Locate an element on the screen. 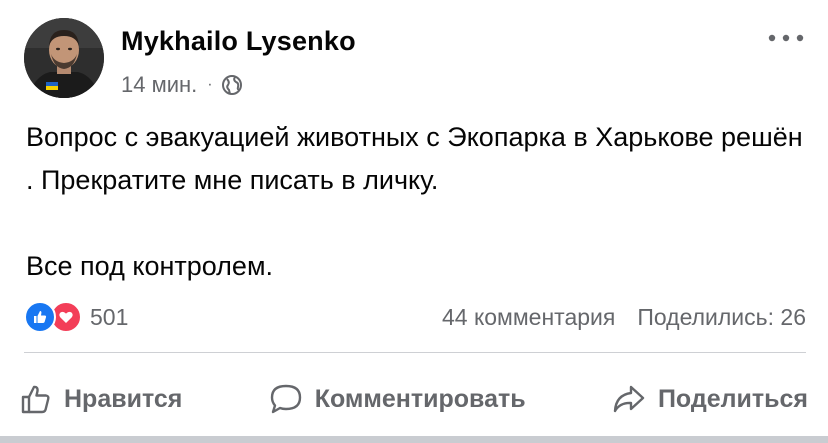  post-meta: 14 мин. · is located at coordinates (182, 85).